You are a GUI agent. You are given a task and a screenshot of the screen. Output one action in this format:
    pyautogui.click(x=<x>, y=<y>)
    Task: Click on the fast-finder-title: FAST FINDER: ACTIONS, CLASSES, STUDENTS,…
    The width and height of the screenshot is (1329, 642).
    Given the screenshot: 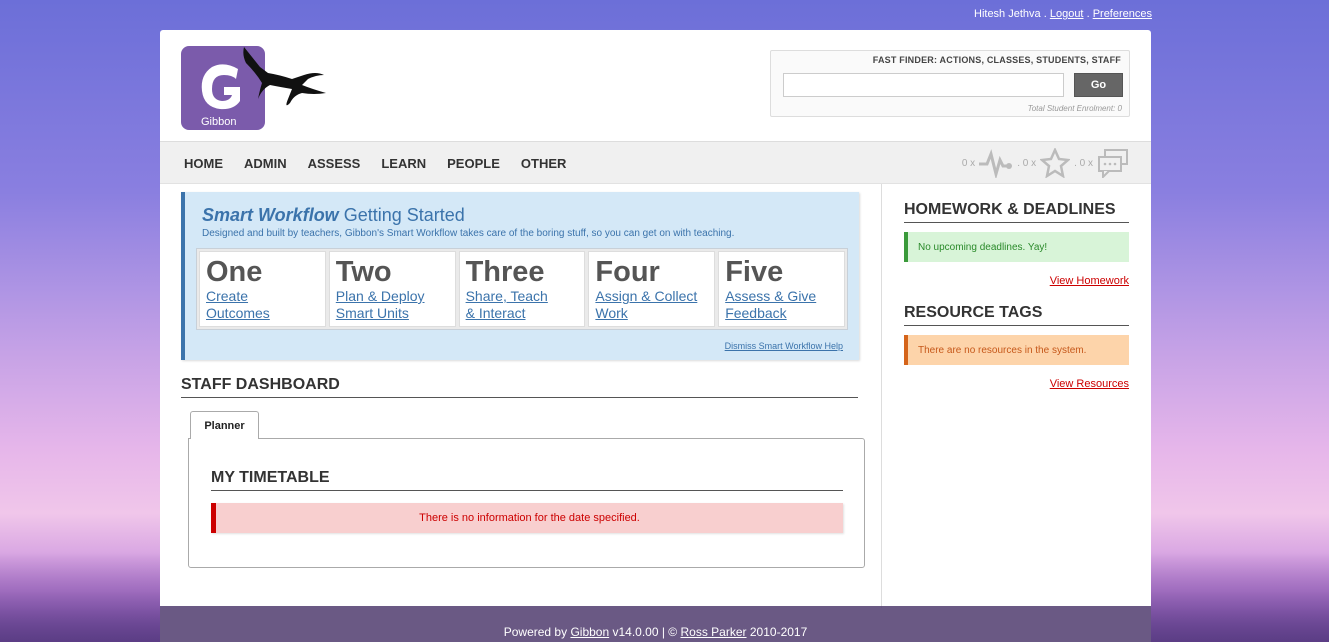 What is the action you would take?
    pyautogui.click(x=996, y=60)
    